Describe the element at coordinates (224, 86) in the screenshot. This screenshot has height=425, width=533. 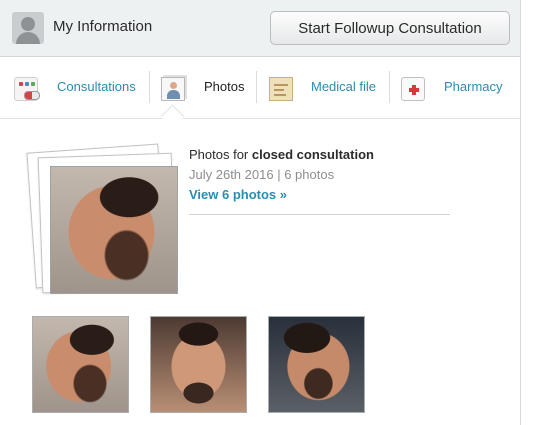
I see `tab-photos-label: Photos` at that location.